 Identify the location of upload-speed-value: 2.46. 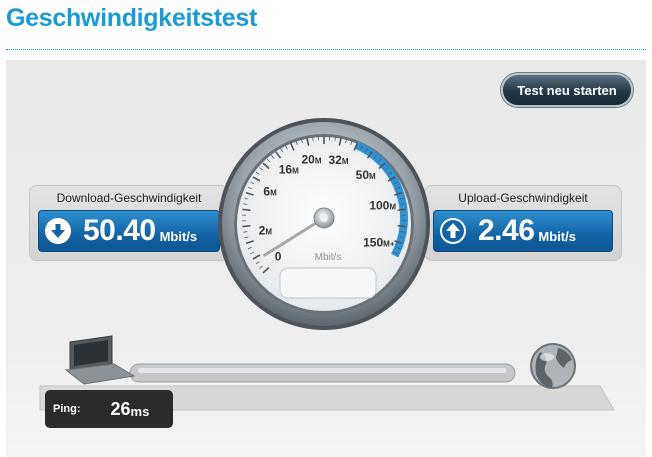
(506, 230).